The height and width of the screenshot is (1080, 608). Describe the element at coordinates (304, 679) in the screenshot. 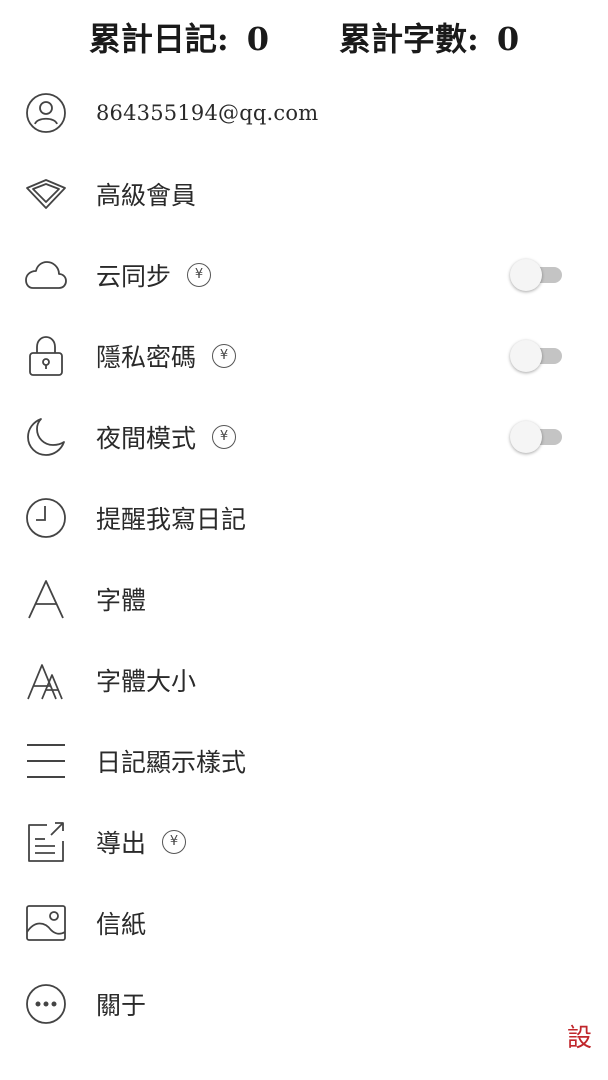

I see `menu-item-font-size: 字體大小` at that location.